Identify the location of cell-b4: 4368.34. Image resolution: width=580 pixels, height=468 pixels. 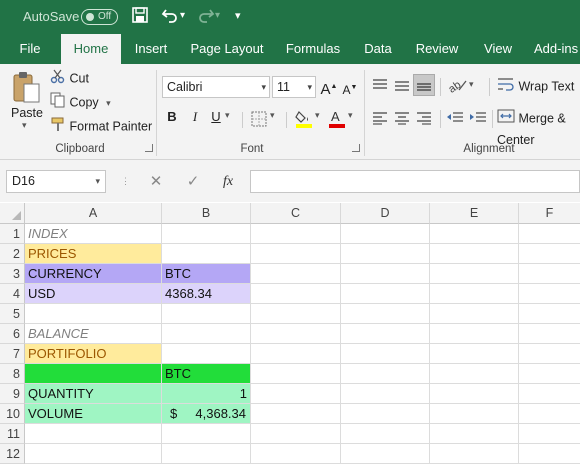
(206, 294).